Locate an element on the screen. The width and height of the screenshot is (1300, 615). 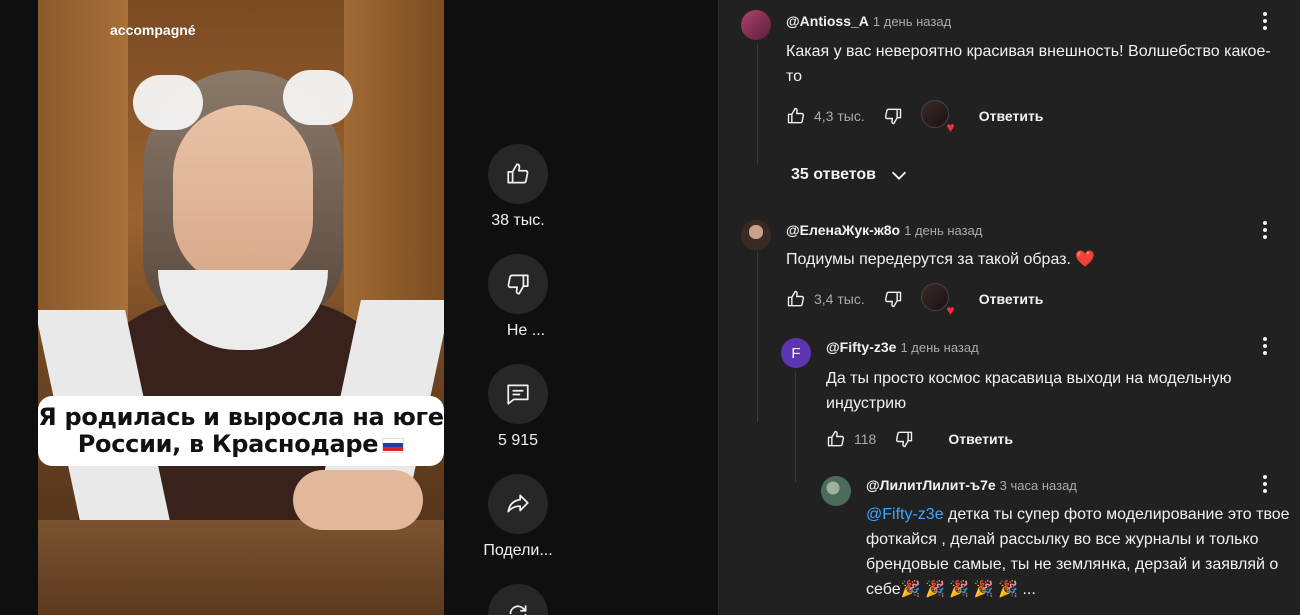
thumb-up-icon is located at coordinates (518, 173).